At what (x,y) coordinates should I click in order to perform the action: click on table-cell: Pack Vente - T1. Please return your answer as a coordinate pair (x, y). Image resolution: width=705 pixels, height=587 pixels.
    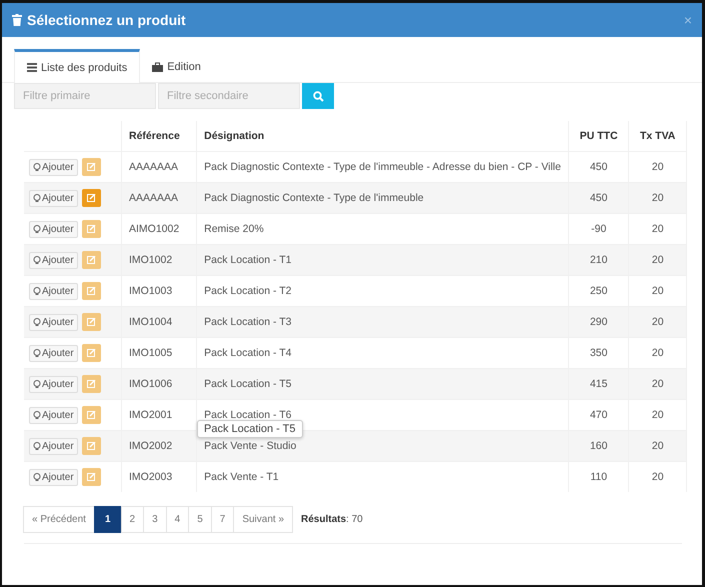
    Looking at the image, I should click on (382, 477).